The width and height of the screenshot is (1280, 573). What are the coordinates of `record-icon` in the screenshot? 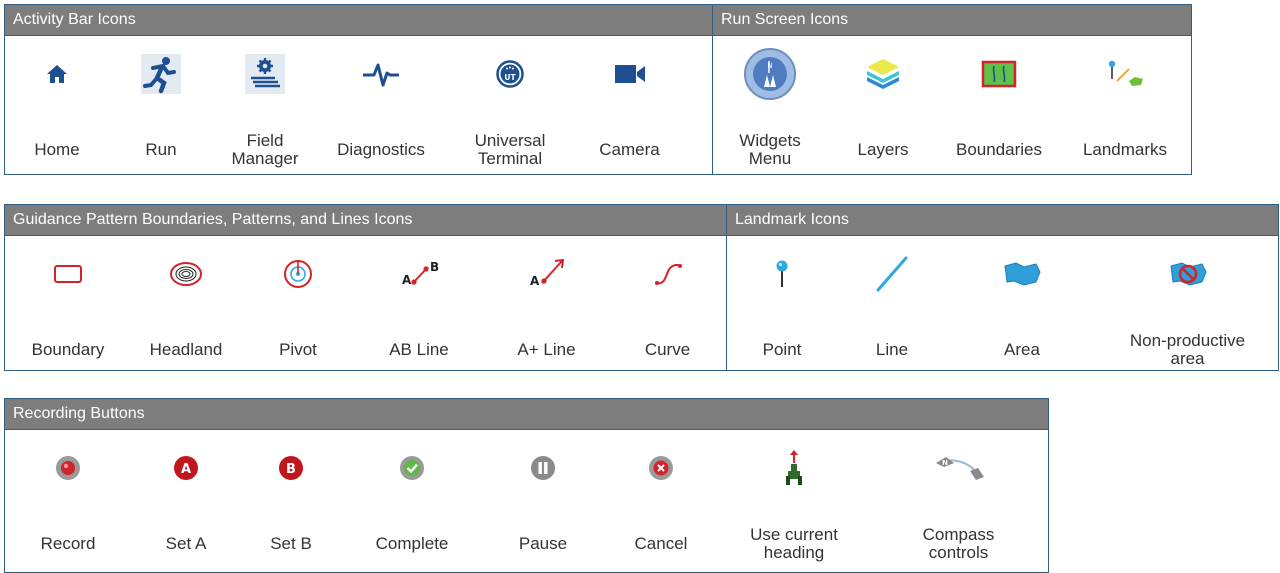 It's located at (68, 468).